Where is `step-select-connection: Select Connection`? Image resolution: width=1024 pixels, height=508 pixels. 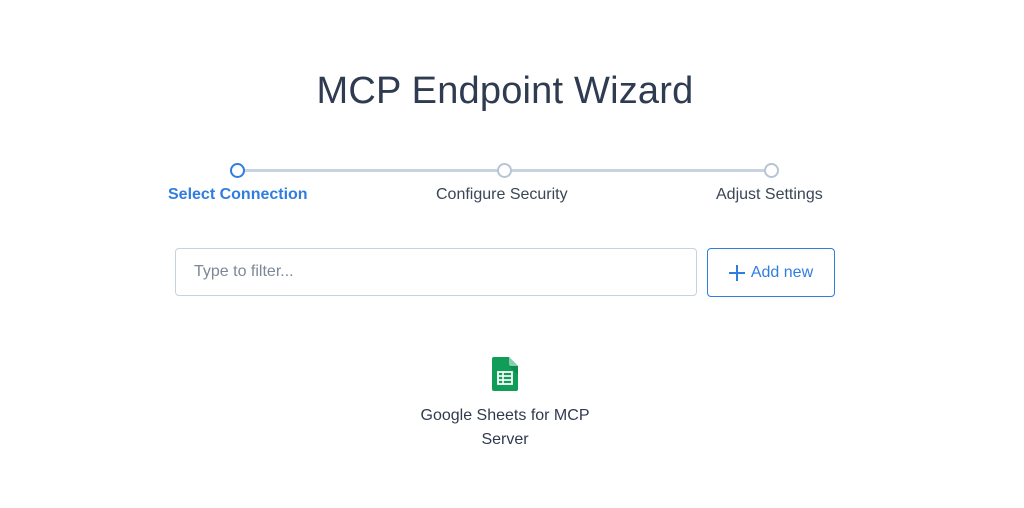 step-select-connection: Select Connection is located at coordinates (238, 195).